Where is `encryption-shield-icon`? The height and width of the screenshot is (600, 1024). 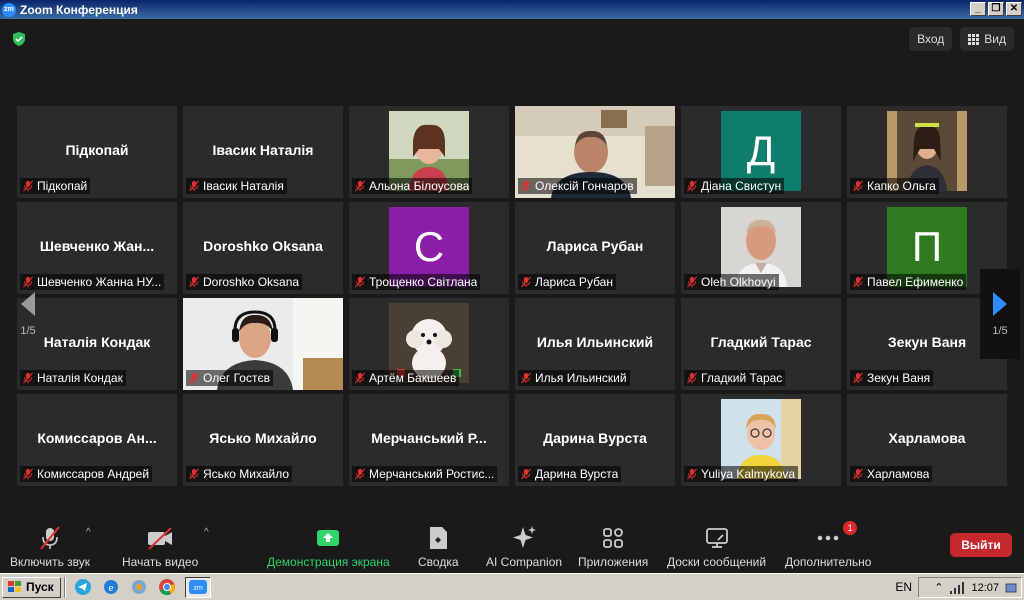
encryption-shield-icon is located at coordinates (19, 39).